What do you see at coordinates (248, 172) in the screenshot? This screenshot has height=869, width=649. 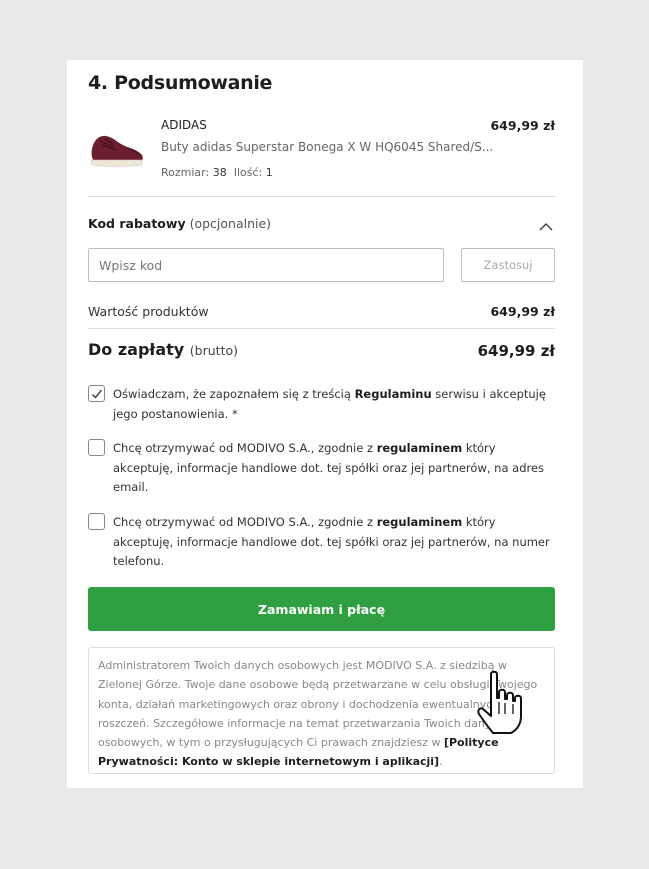 I see `quantity-label: Ilość:` at bounding box center [248, 172].